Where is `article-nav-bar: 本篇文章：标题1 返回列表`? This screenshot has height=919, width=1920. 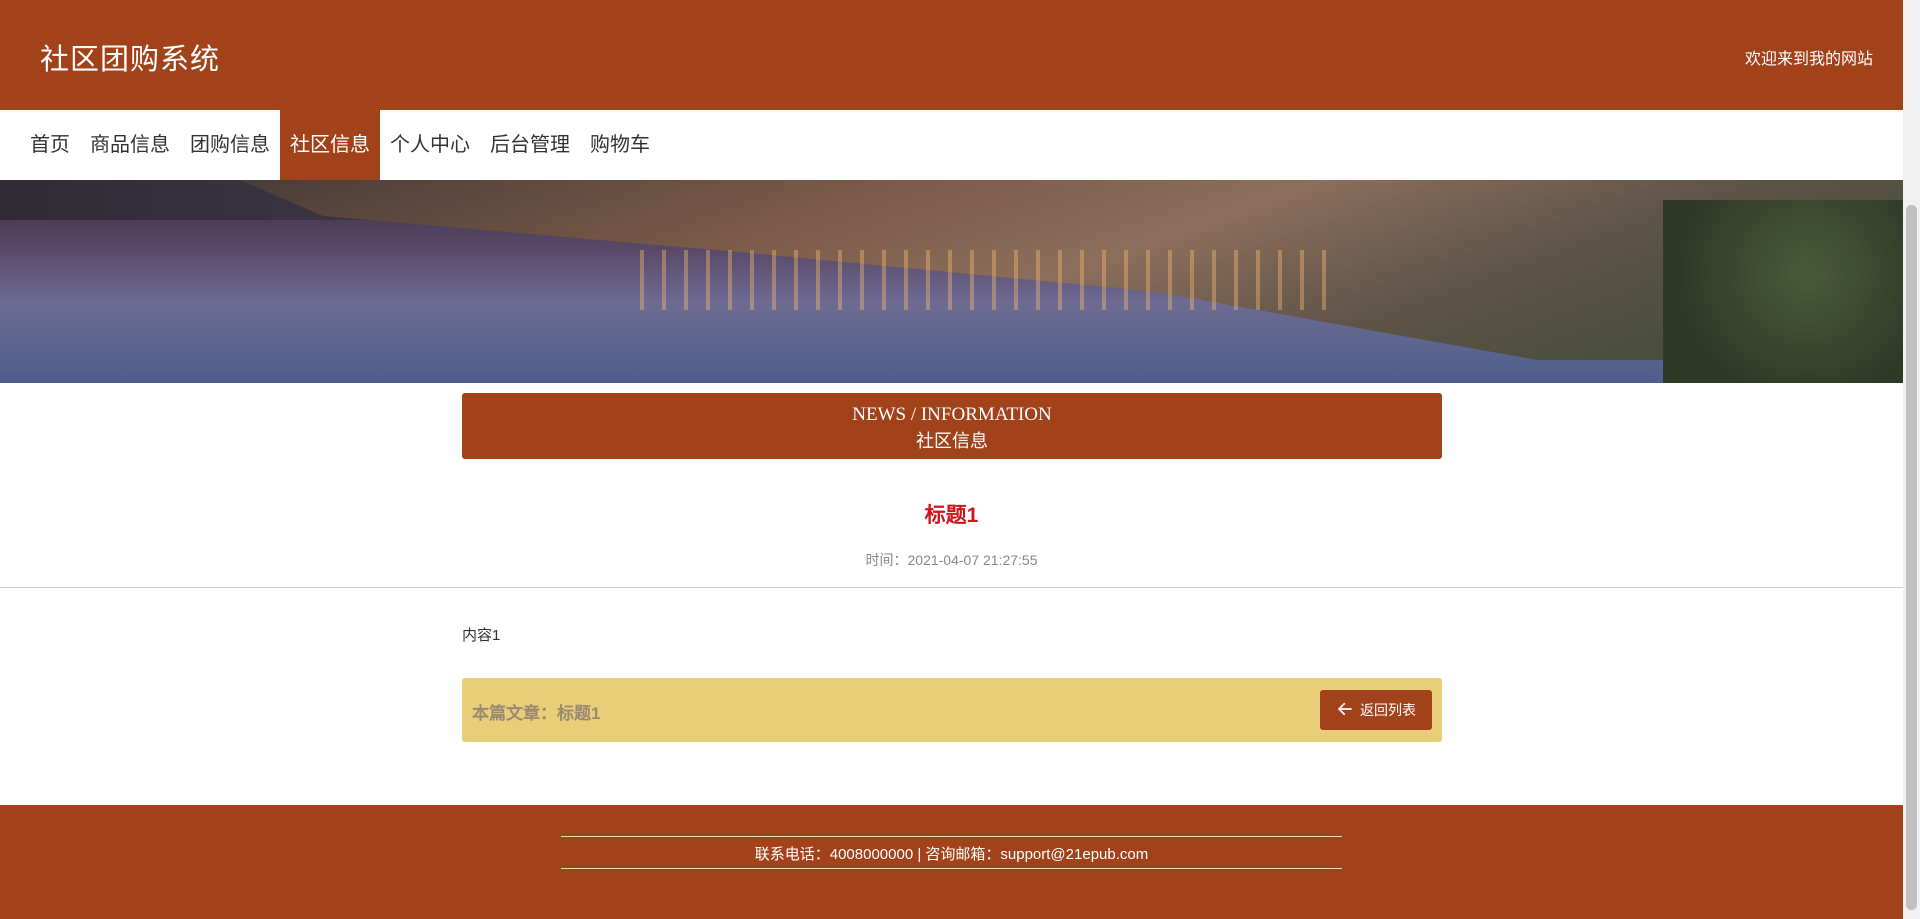
article-nav-bar: 本篇文章：标题1 返回列表 is located at coordinates (952, 710).